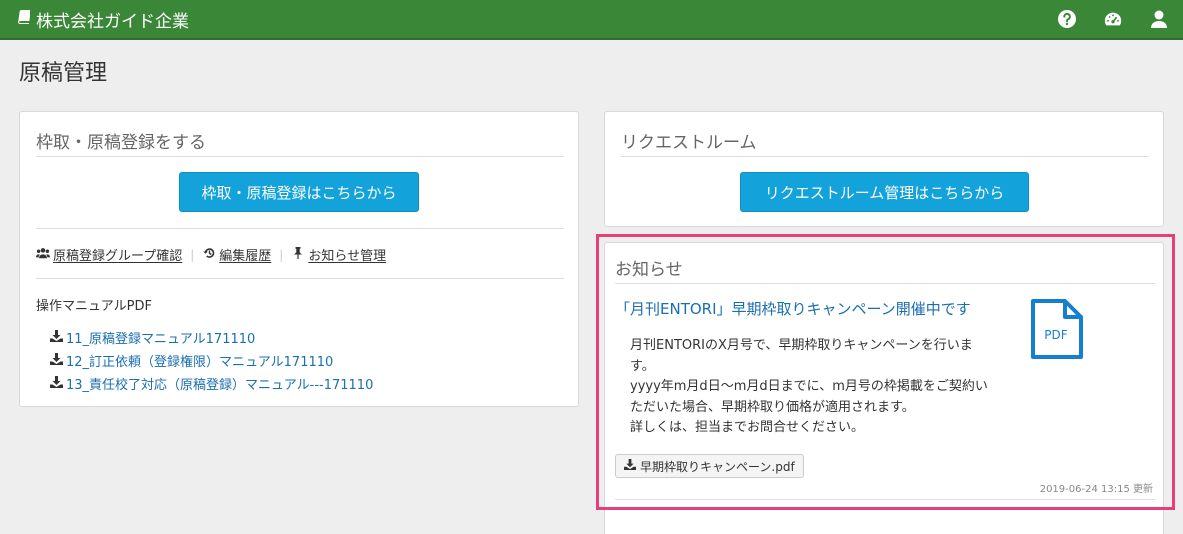  I want to click on users-icon, so click(43, 255).